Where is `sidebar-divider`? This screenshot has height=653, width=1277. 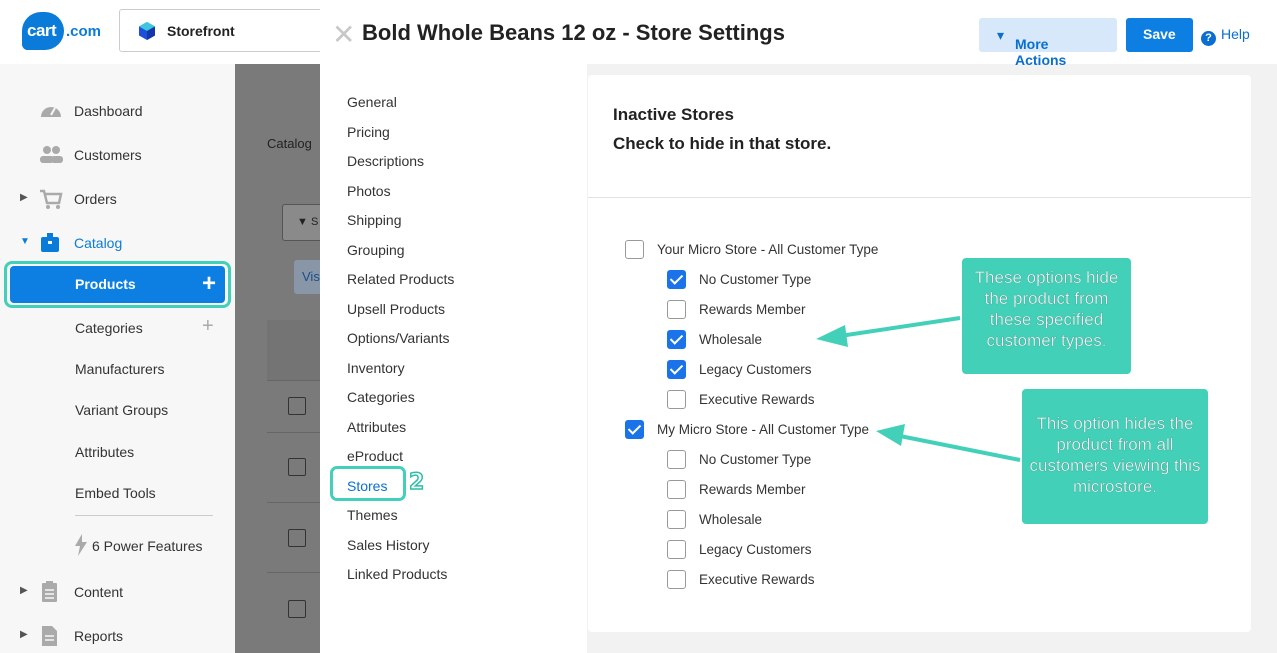
sidebar-divider is located at coordinates (144, 515).